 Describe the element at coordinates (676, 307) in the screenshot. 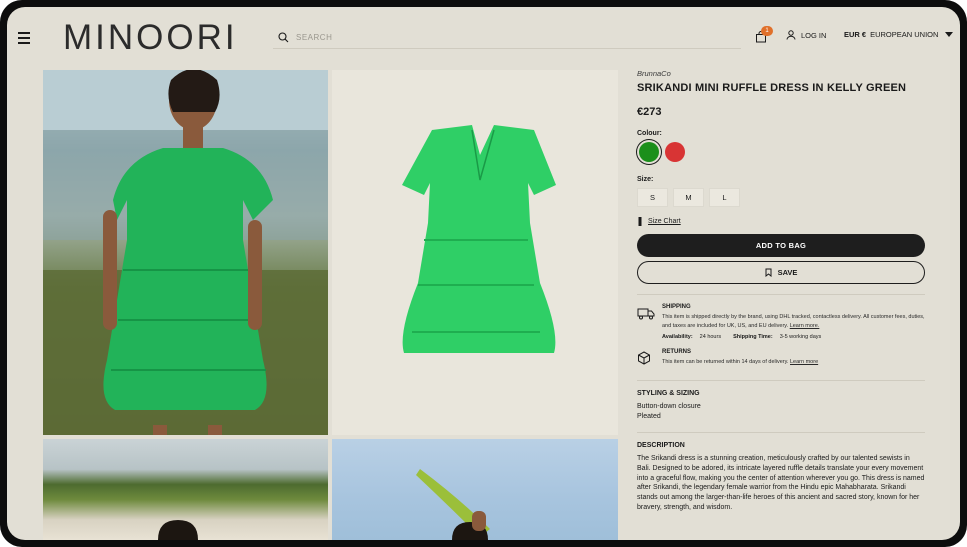

I see `shipping-title: SHIPPING` at that location.